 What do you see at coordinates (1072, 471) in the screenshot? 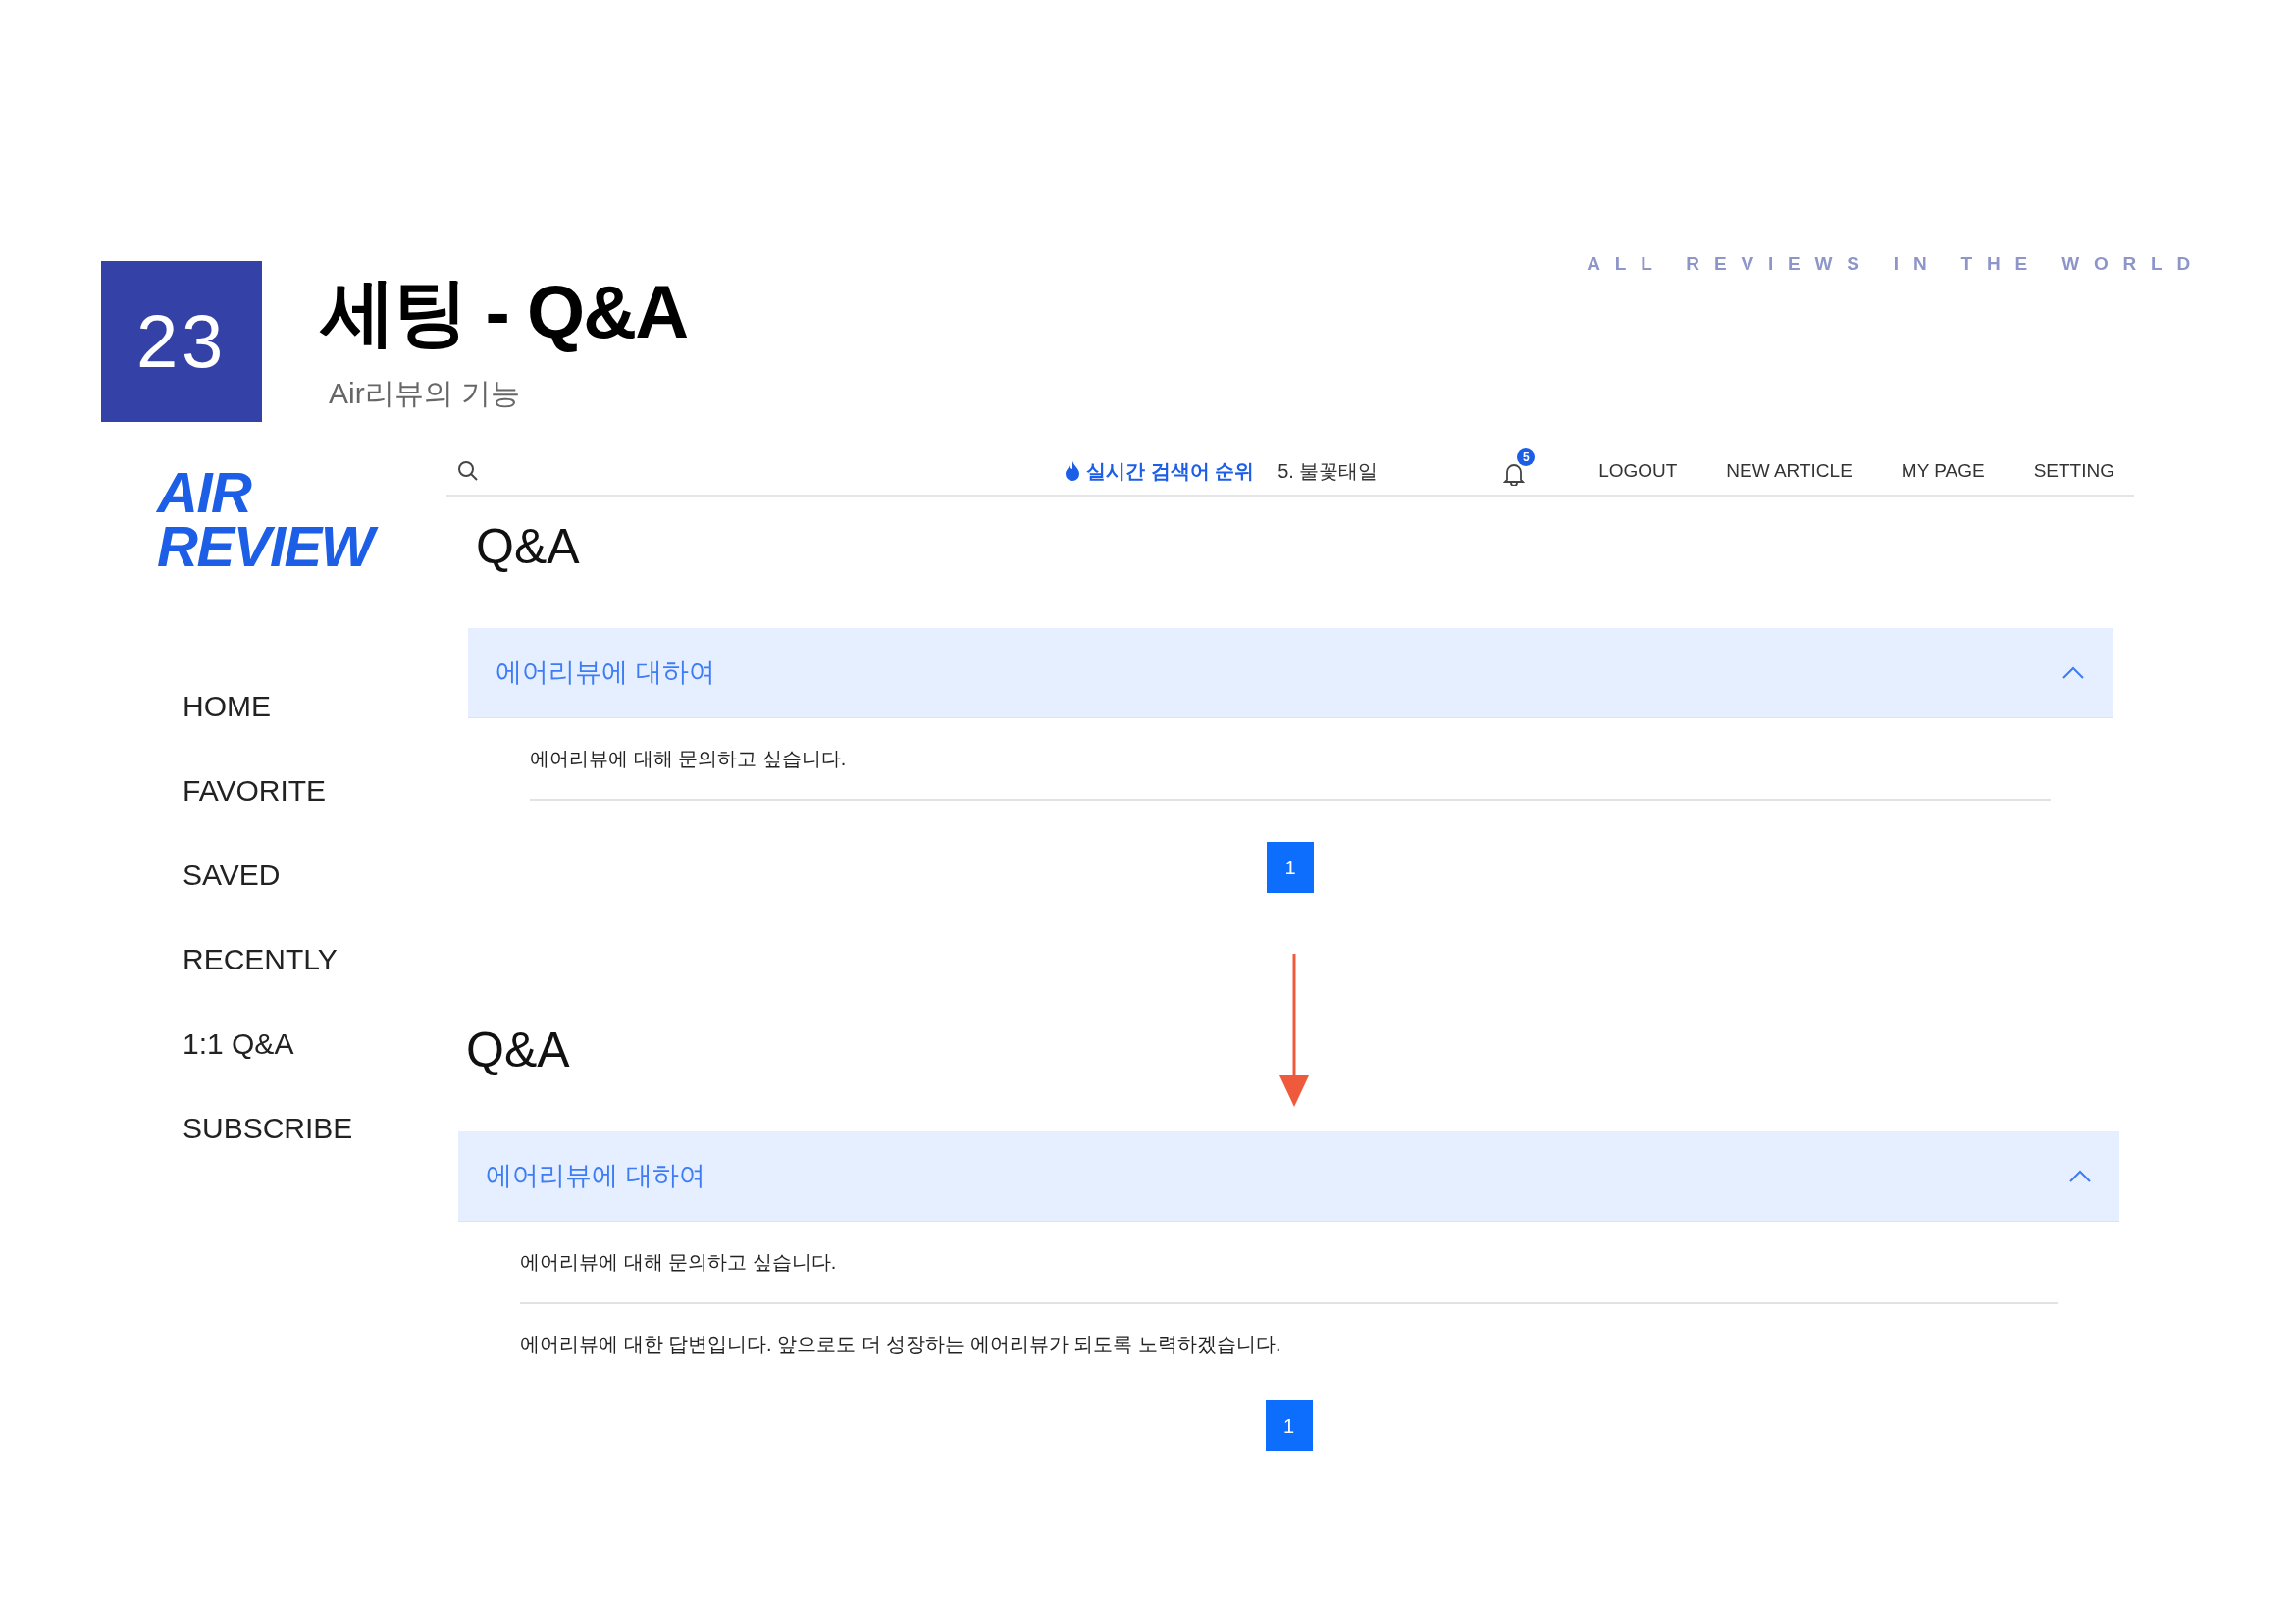
I see `flame-icon` at bounding box center [1072, 471].